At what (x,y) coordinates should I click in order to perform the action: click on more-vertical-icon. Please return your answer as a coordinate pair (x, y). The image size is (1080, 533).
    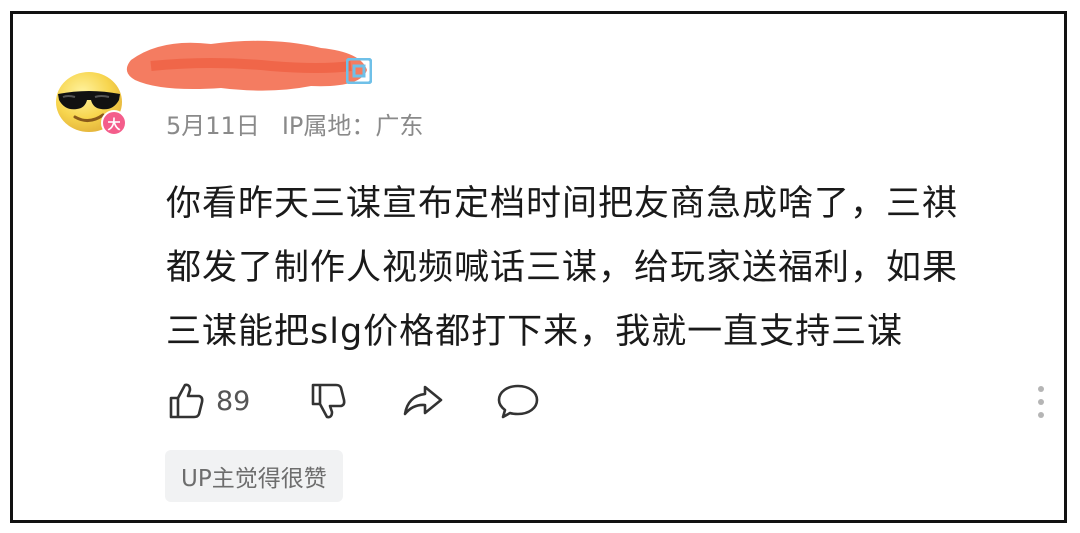
    Looking at the image, I should click on (1041, 402).